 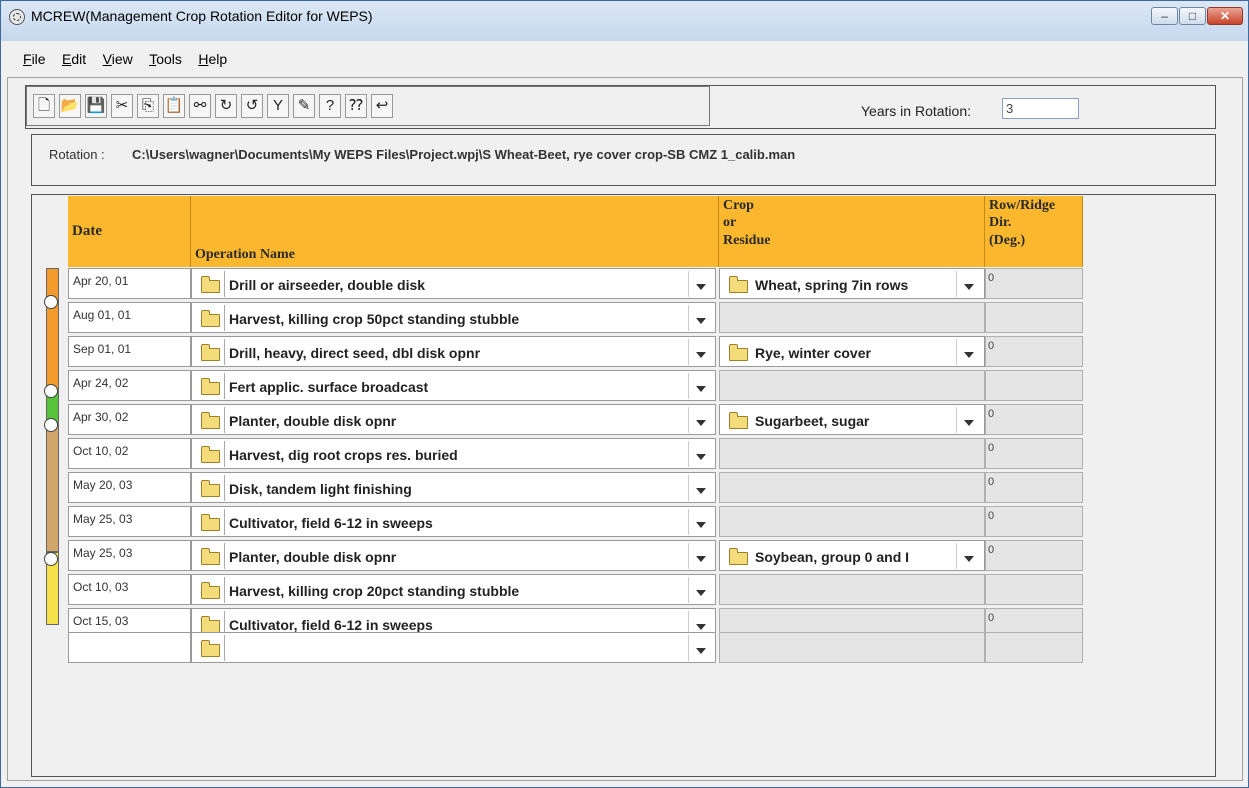 What do you see at coordinates (212, 59) in the screenshot?
I see `menu-help: Help` at bounding box center [212, 59].